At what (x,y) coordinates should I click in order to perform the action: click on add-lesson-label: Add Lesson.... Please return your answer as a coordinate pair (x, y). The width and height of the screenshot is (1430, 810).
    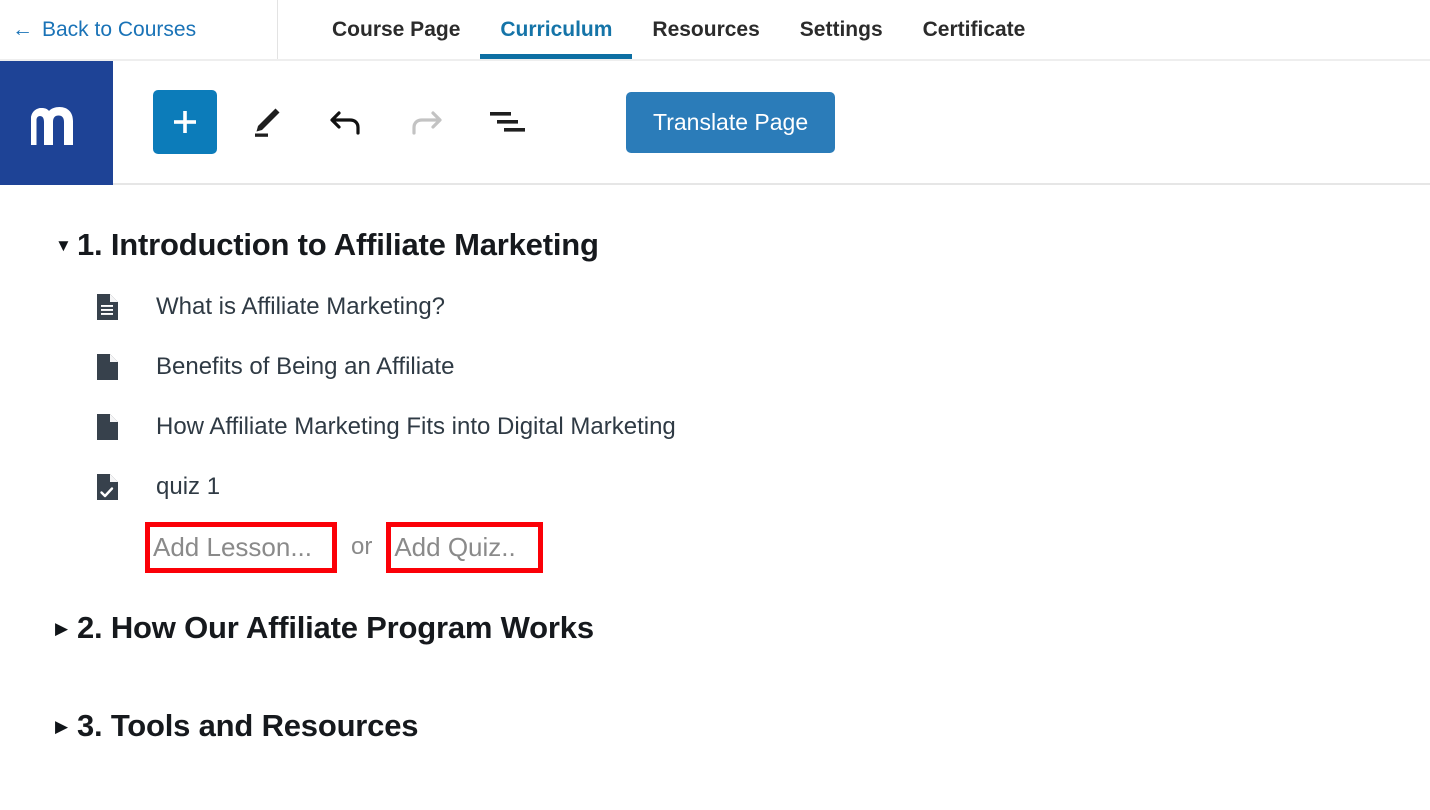
    Looking at the image, I should click on (232, 546).